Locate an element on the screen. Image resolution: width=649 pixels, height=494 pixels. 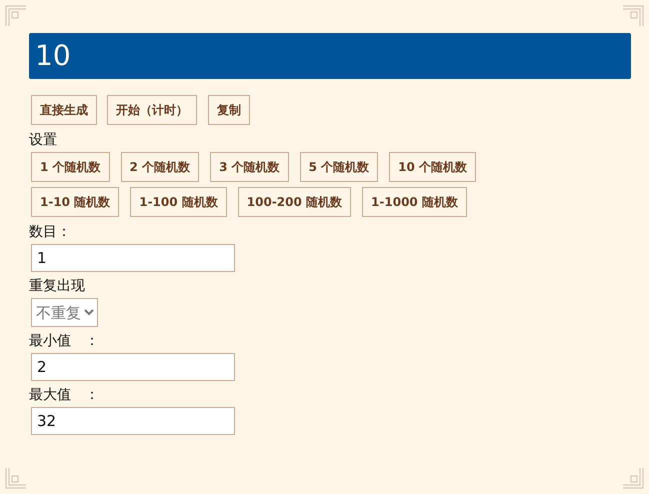
input-field: 1 is located at coordinates (133, 258).